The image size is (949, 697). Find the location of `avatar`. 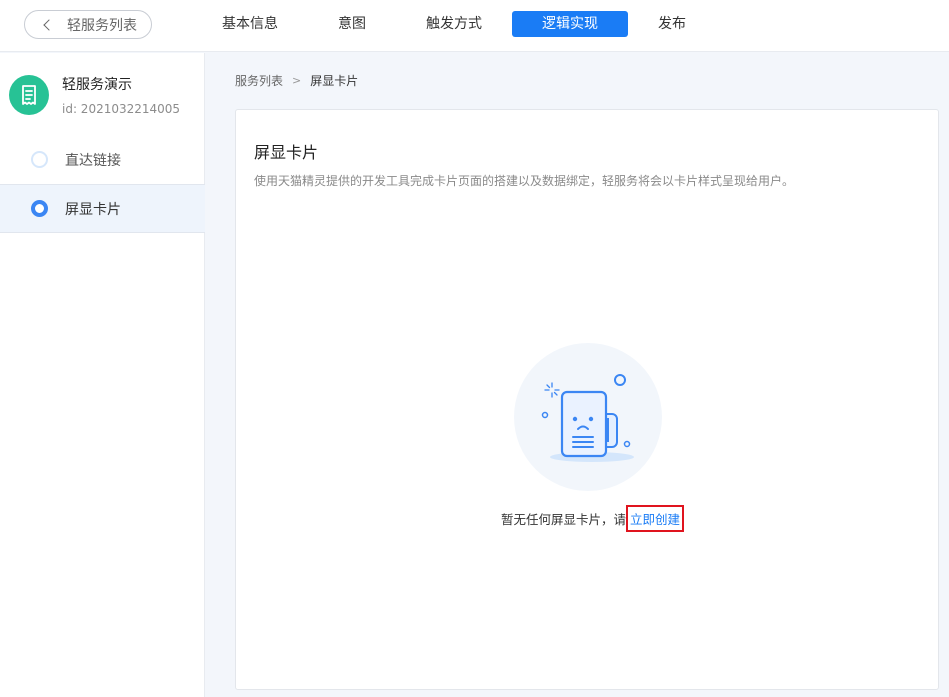

avatar is located at coordinates (29, 95).